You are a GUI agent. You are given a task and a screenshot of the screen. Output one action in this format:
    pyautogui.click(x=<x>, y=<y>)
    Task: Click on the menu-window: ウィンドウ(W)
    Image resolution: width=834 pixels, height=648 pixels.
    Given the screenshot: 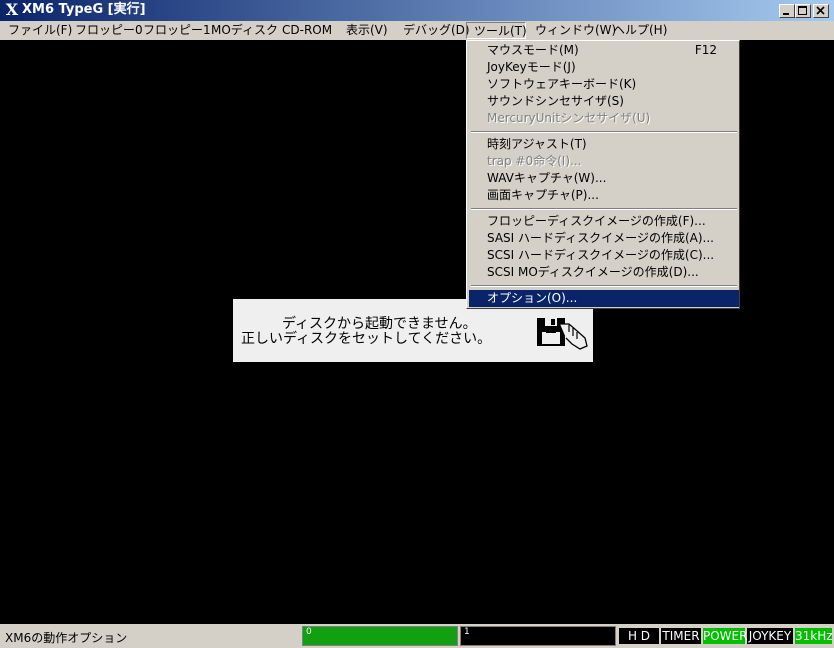 What is the action you would take?
    pyautogui.click(x=575, y=30)
    